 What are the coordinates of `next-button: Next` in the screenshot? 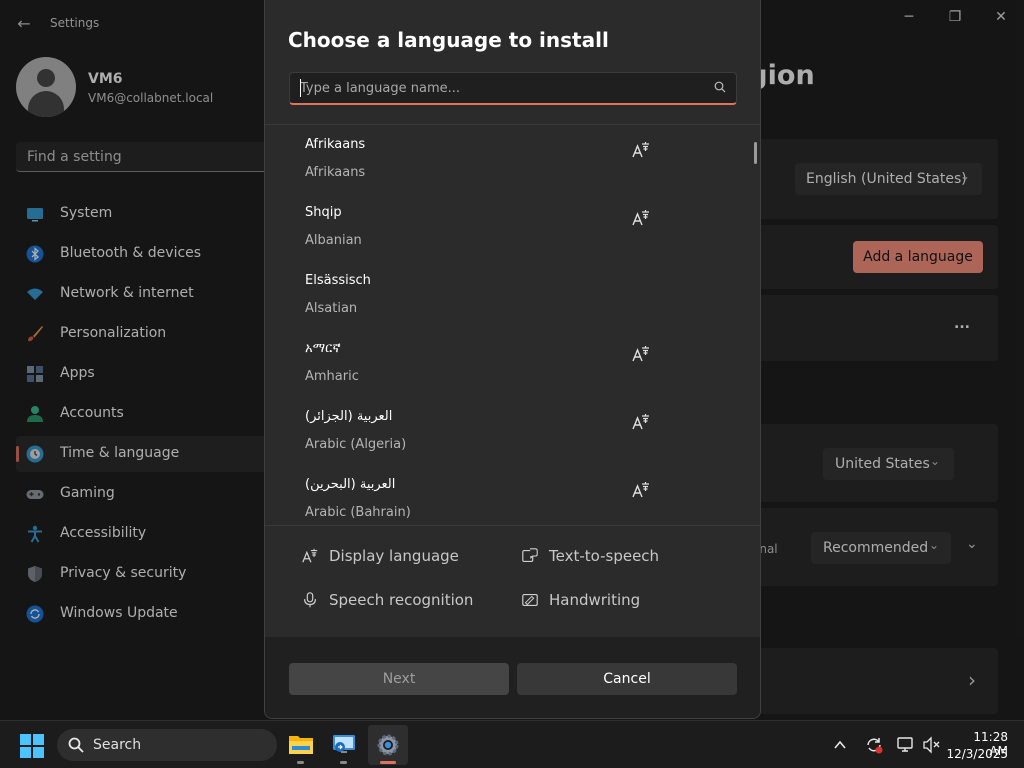 It's located at (399, 679).